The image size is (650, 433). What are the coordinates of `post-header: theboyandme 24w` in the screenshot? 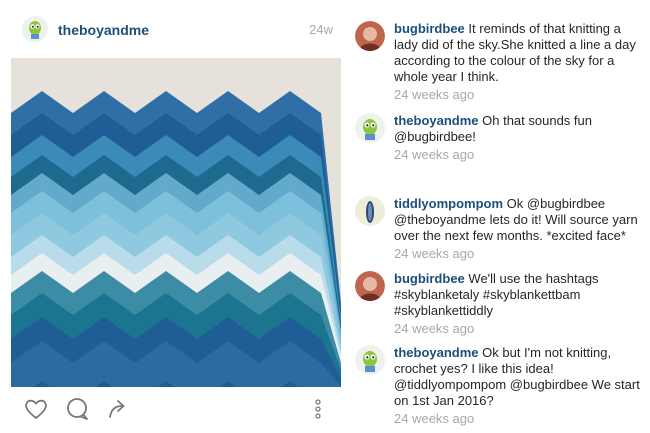 It's located at (172, 29).